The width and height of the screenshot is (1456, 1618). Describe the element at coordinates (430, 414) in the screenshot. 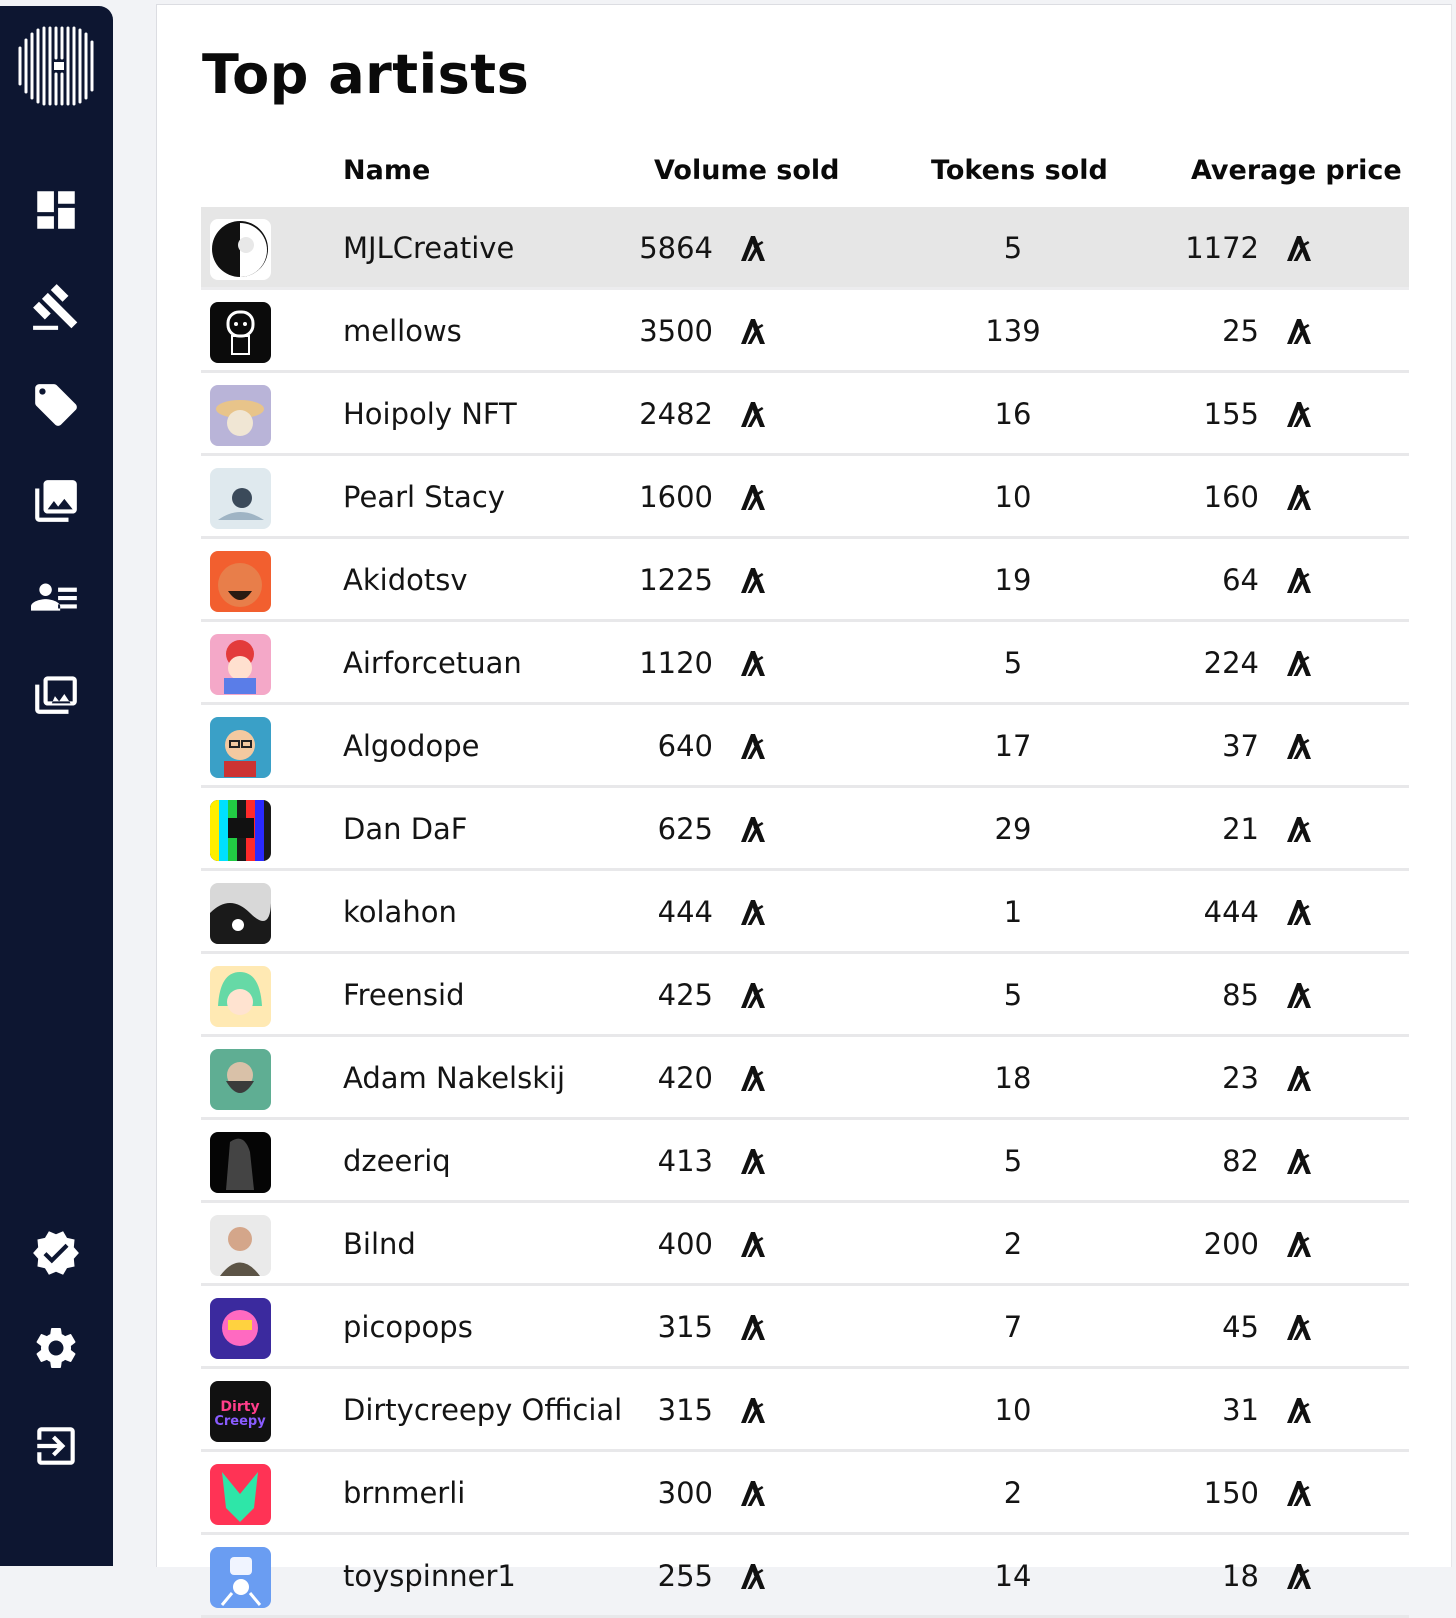

I see `artist-name: Hoipoly NFT` at that location.